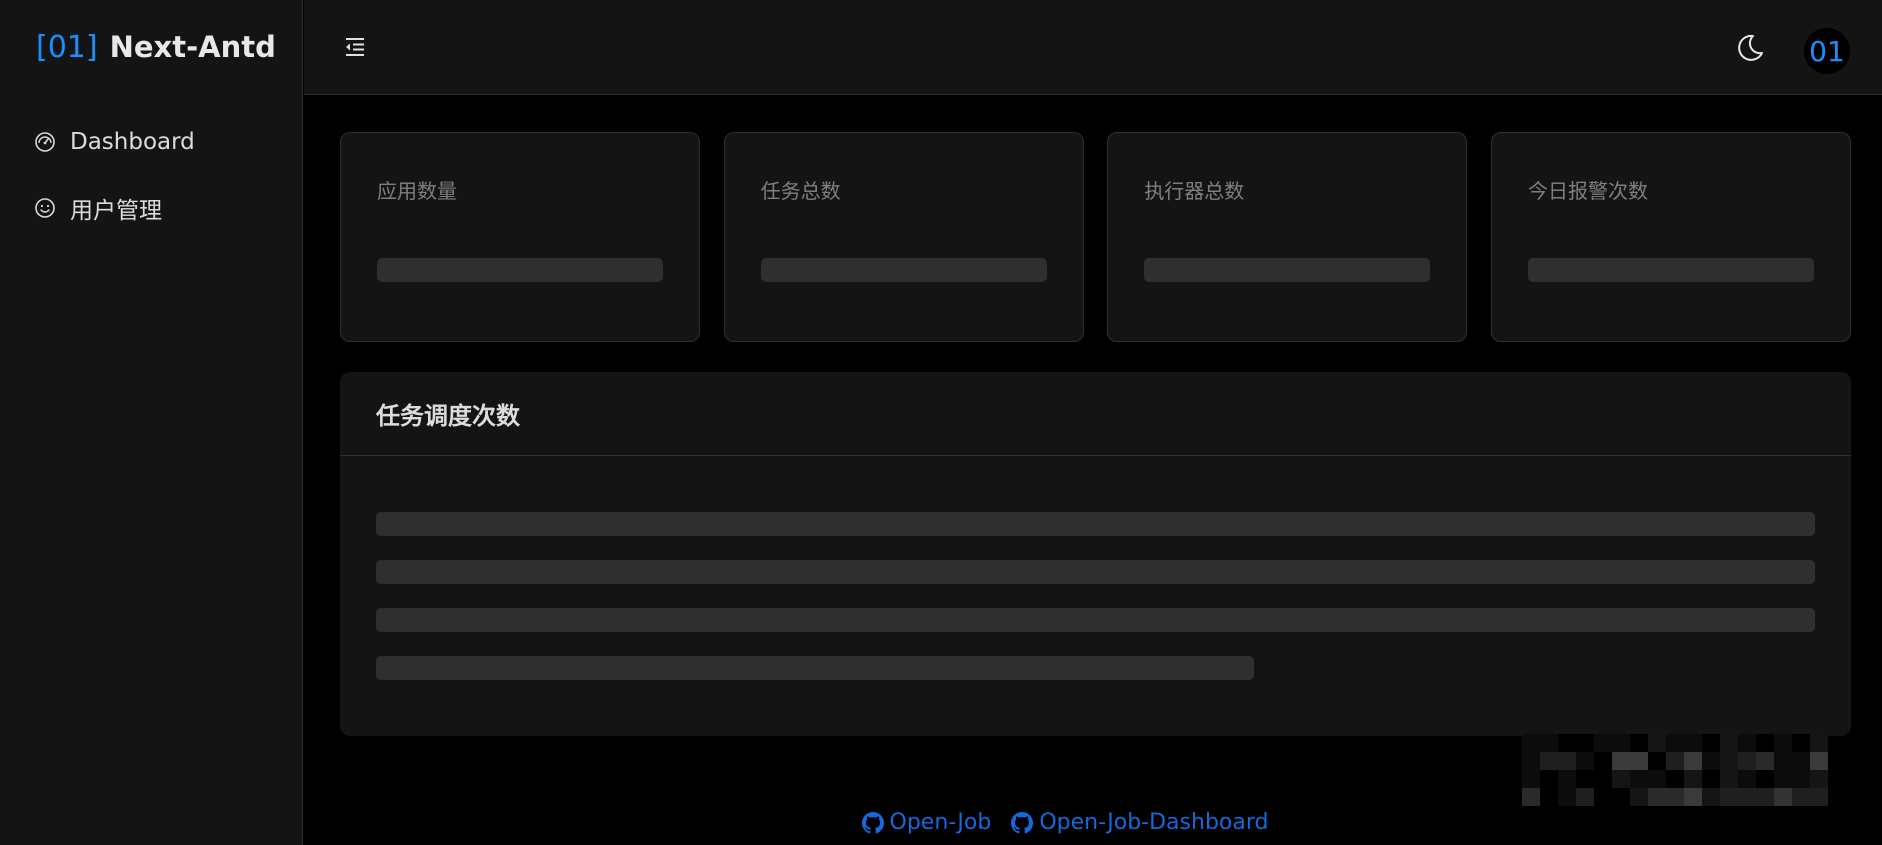 The image size is (1882, 845). Describe the element at coordinates (1287, 237) in the screenshot. I see `stat-card-executor-total: 执行器总数` at that location.